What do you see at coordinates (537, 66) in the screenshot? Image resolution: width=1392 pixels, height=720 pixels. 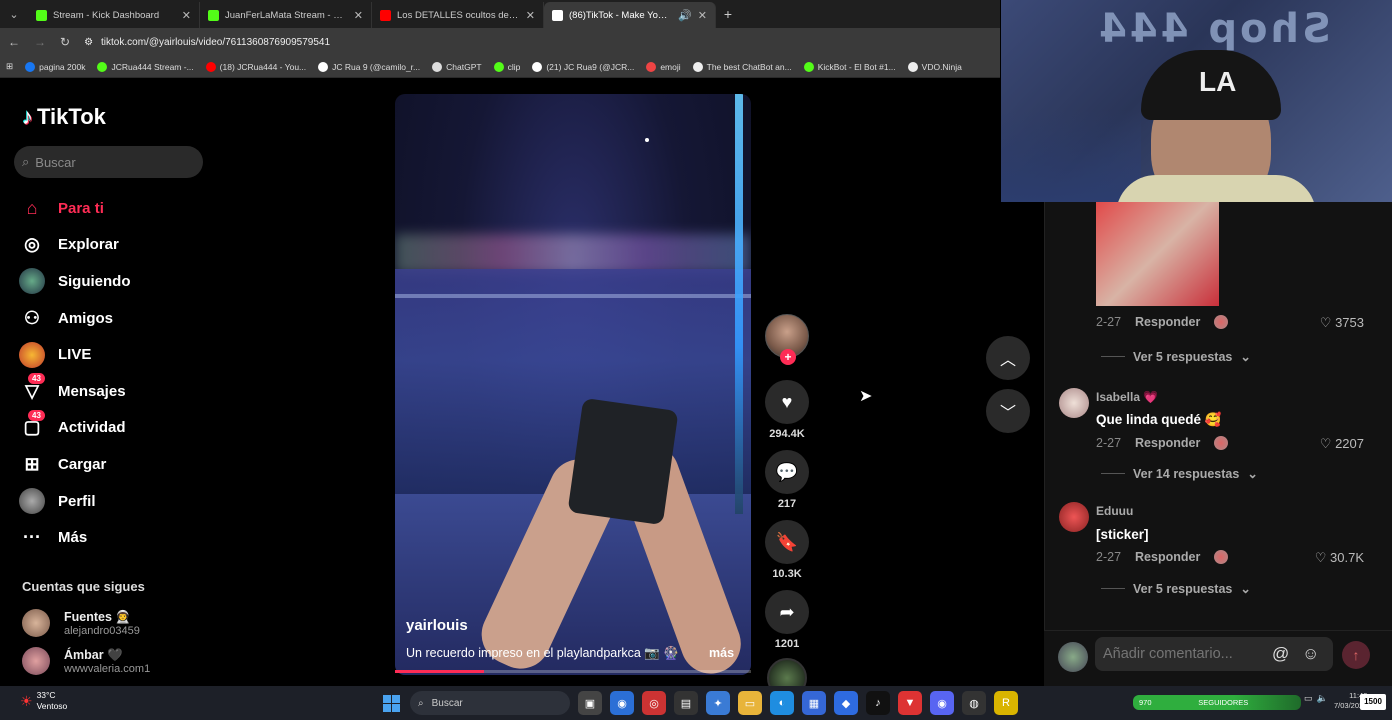 I see `bookmark-favicon-icon` at bounding box center [537, 66].